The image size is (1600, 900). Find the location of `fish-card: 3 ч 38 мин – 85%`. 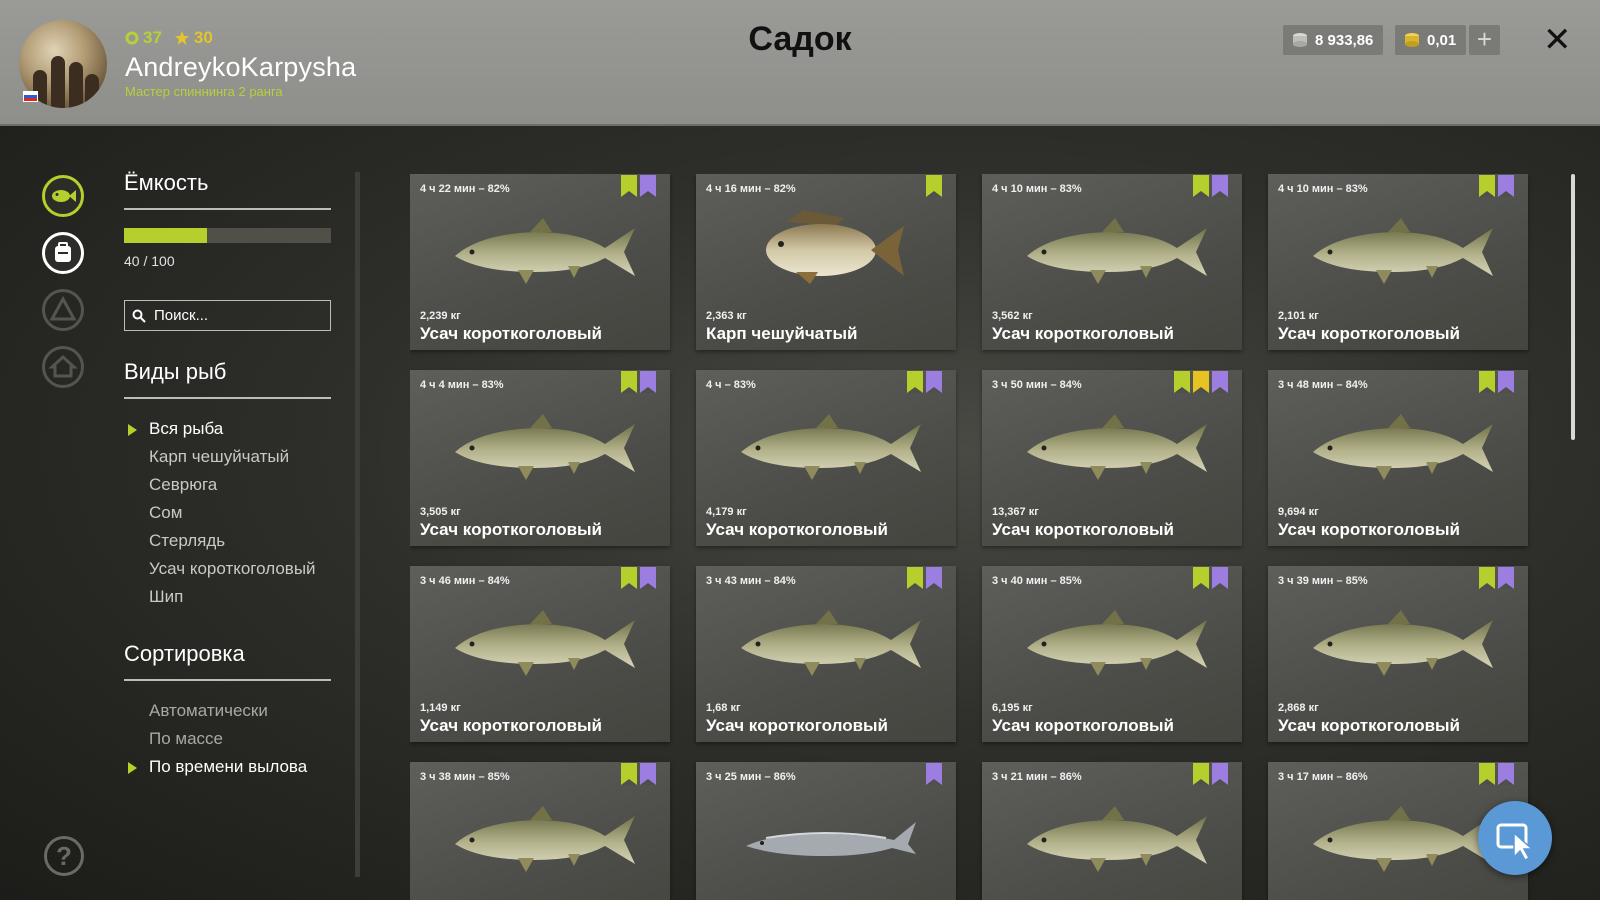

fish-card: 3 ч 38 мин – 85% is located at coordinates (540, 831).